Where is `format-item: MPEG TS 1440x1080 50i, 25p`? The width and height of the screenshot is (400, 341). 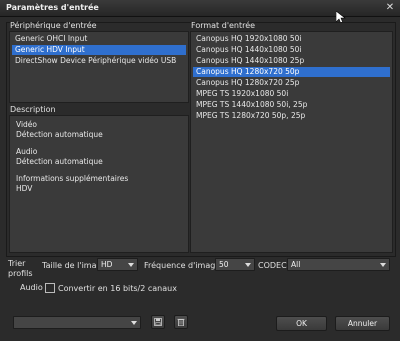 format-item: MPEG TS 1440x1080 50i, 25p is located at coordinates (291, 105).